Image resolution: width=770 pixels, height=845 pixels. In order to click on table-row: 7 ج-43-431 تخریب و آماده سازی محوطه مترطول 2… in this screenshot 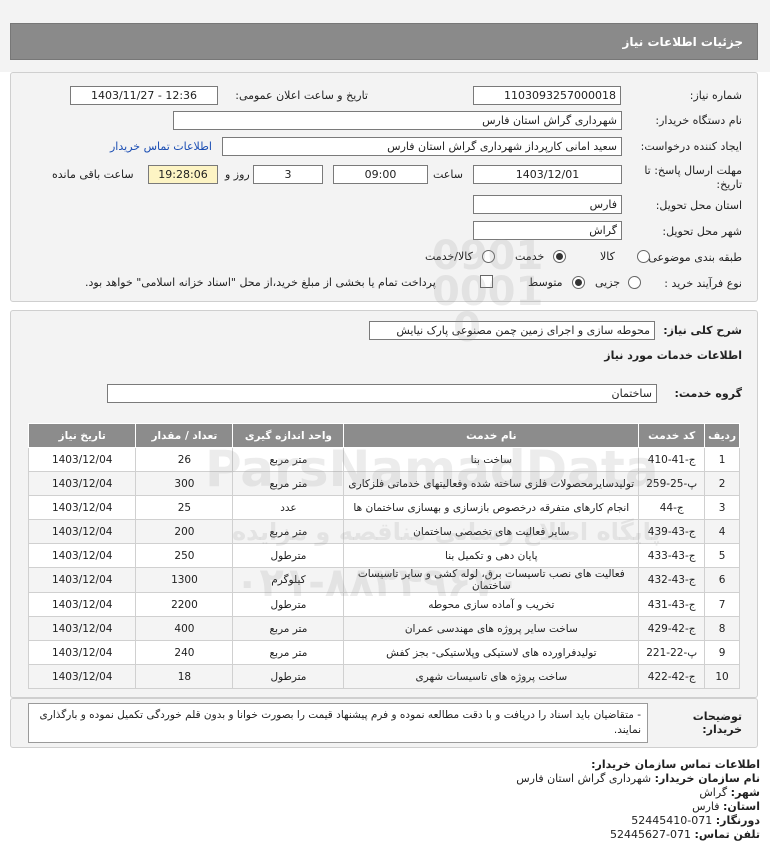, I will do `click(383, 604)`.